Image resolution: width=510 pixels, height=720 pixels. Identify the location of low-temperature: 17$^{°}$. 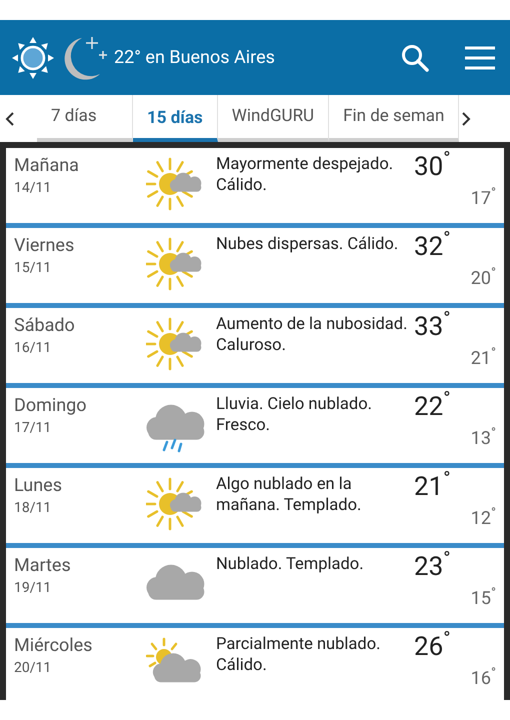
(483, 199).